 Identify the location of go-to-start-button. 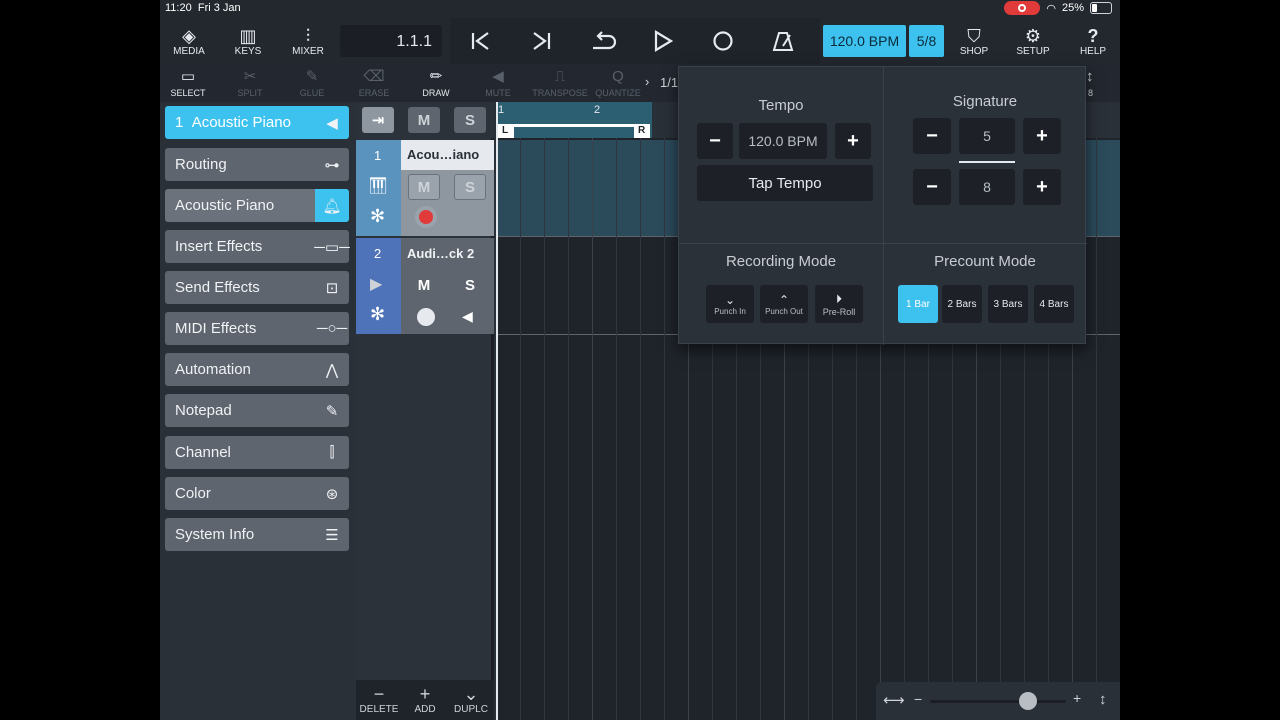
(481, 41).